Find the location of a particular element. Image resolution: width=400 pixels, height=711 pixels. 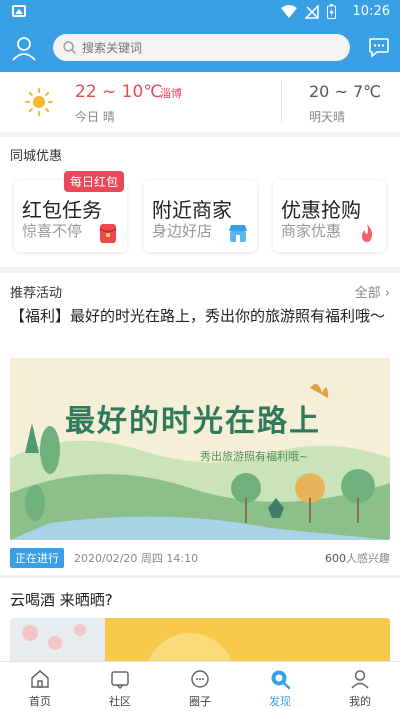

banner-title: 最好的时光在路上 is located at coordinates (193, 421).